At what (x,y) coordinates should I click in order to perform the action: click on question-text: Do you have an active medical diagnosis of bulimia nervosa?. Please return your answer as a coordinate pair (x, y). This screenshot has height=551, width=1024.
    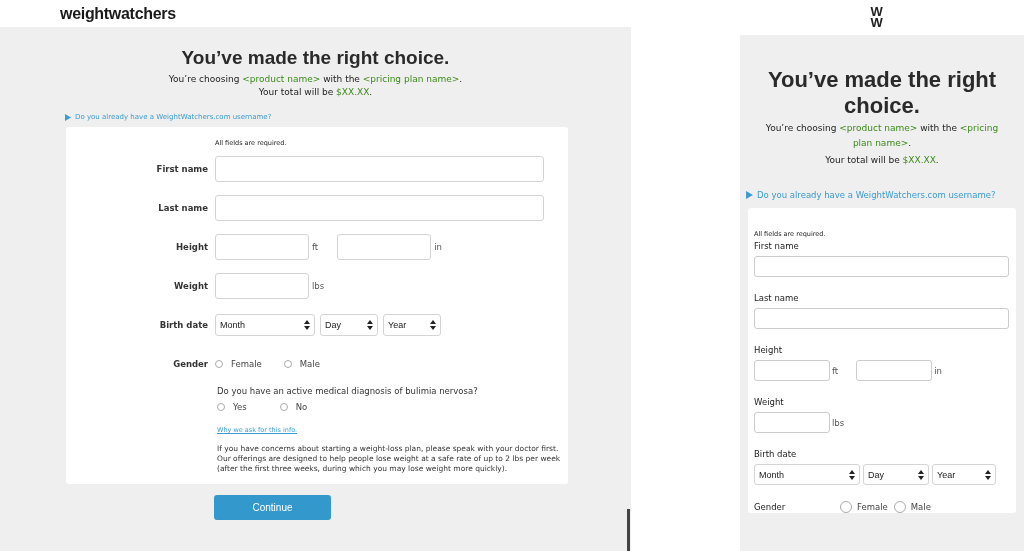
    Looking at the image, I should click on (348, 391).